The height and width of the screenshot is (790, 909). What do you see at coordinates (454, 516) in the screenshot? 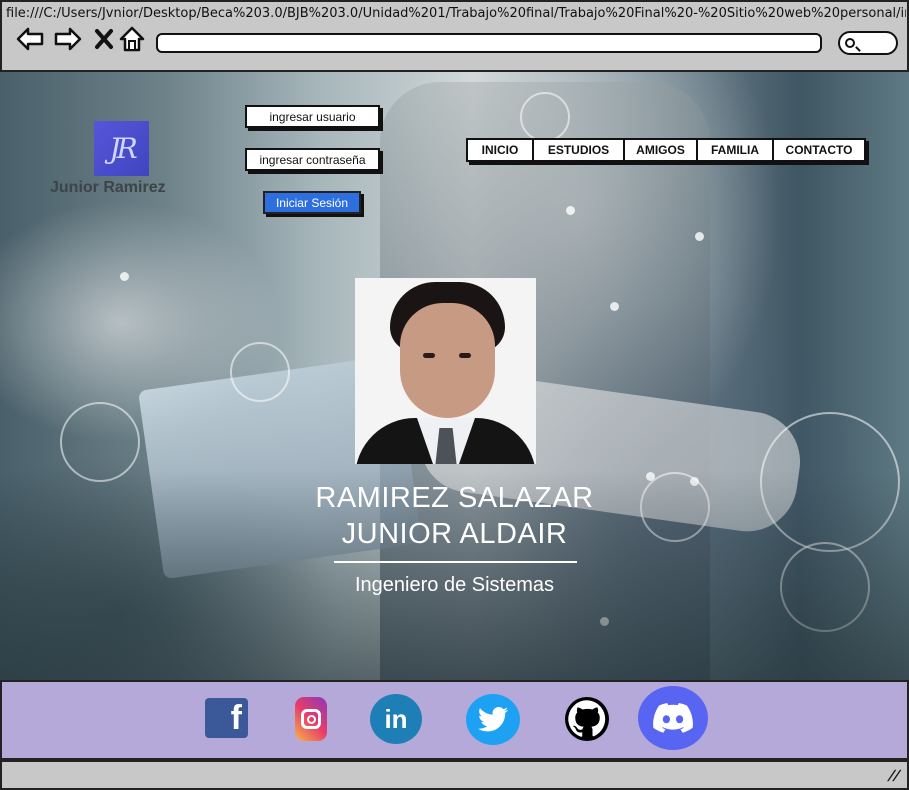
I see `profile-name: RAMIREZ SALAZAR JUNIOR ALDAIR` at bounding box center [454, 516].